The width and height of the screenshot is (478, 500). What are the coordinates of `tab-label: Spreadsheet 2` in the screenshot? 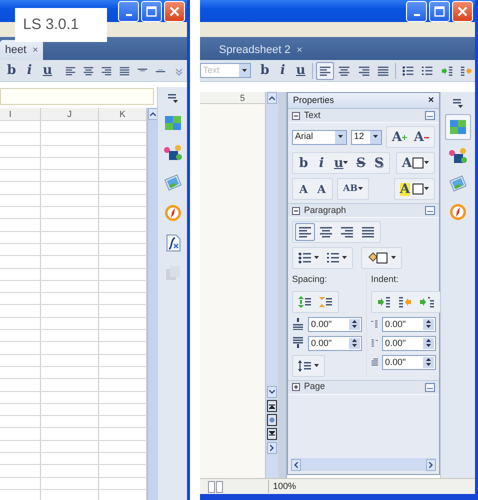 It's located at (255, 50).